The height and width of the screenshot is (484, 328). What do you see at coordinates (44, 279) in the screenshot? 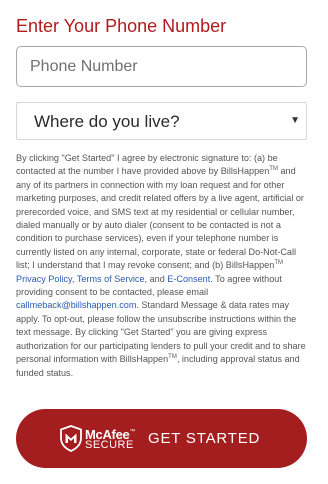
I see `privacy-policy-link: Privacy Policy` at bounding box center [44, 279].